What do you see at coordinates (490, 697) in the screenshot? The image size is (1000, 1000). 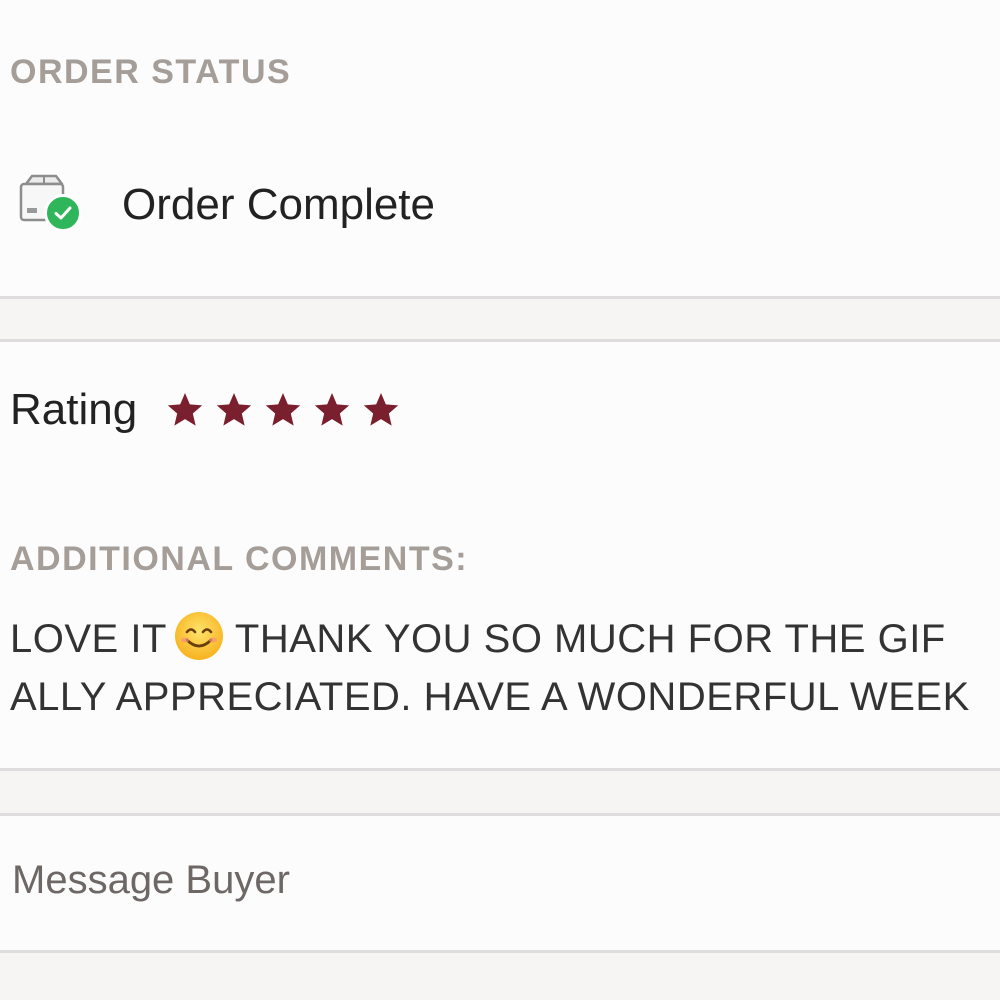 I see `comment-line-2: ALLY APPRECIATED. HAVE A WONDERFUL WEEK` at bounding box center [490, 697].